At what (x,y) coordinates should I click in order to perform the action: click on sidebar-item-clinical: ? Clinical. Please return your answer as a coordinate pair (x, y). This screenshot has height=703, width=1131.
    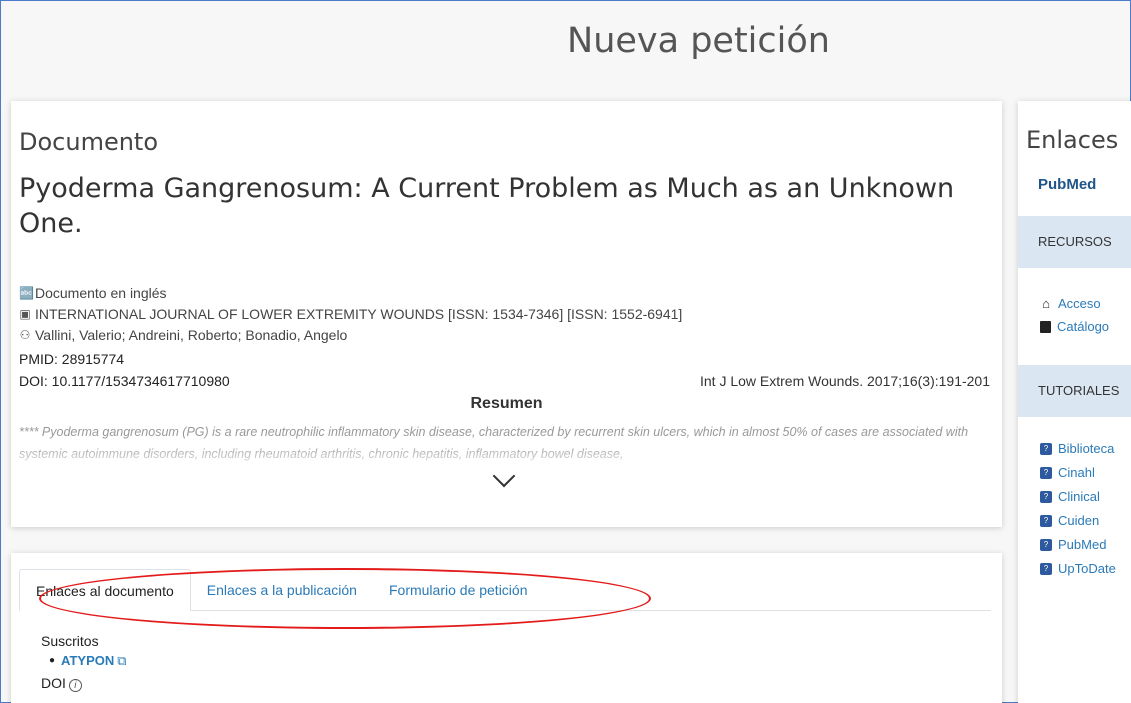
    Looking at the image, I should click on (1070, 496).